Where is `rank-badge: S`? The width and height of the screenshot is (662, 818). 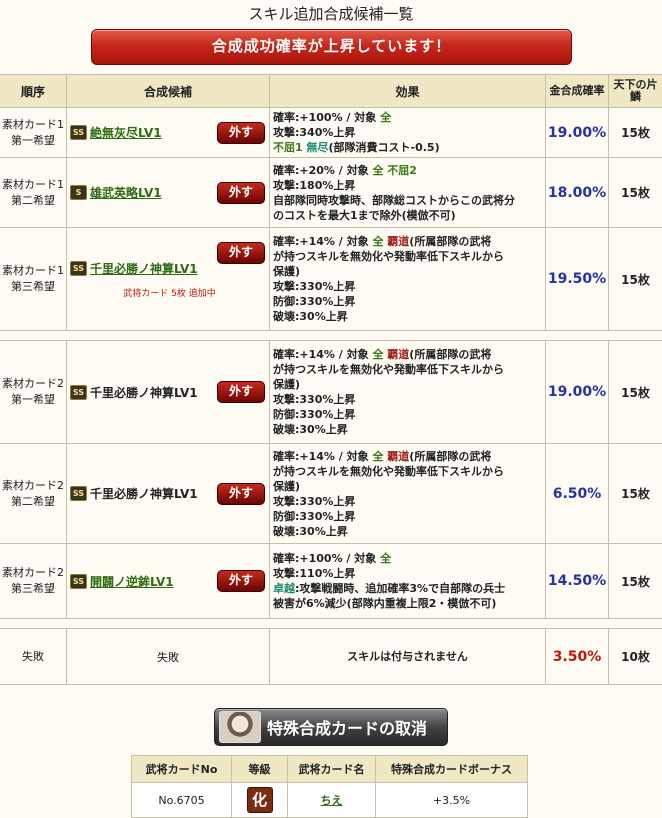 rank-badge: S is located at coordinates (78, 192).